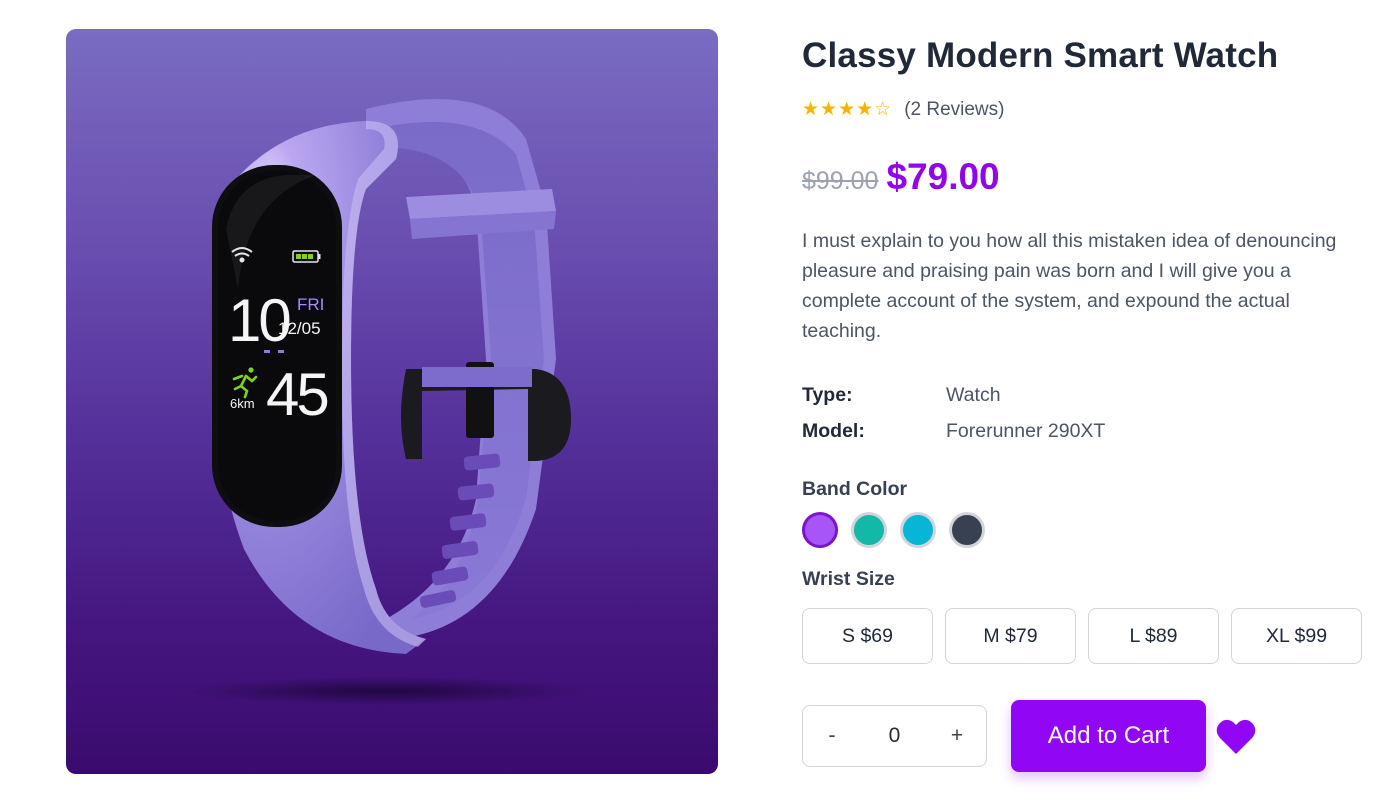 The image size is (1393, 806). I want to click on size-button-l: L $89, so click(1153, 636).